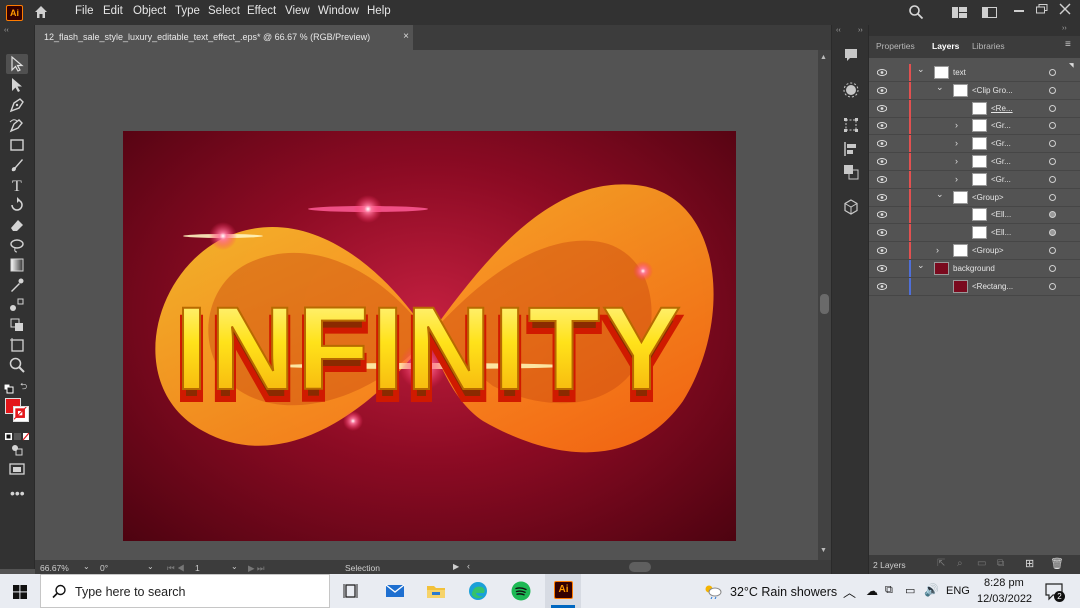 This screenshot has height=608, width=1080. Describe the element at coordinates (261, 11) in the screenshot. I see `menu-effect: Effect` at that location.